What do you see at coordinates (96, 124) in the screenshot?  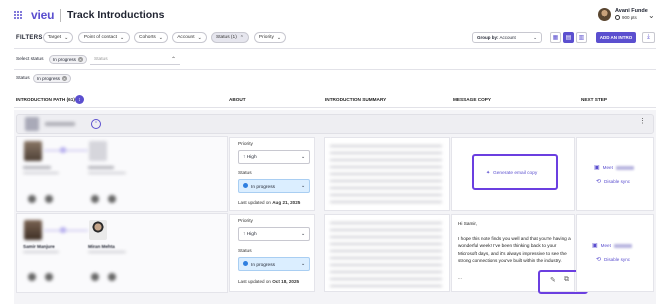 I see `collapse-chevron-icon: ⌃` at bounding box center [96, 124].